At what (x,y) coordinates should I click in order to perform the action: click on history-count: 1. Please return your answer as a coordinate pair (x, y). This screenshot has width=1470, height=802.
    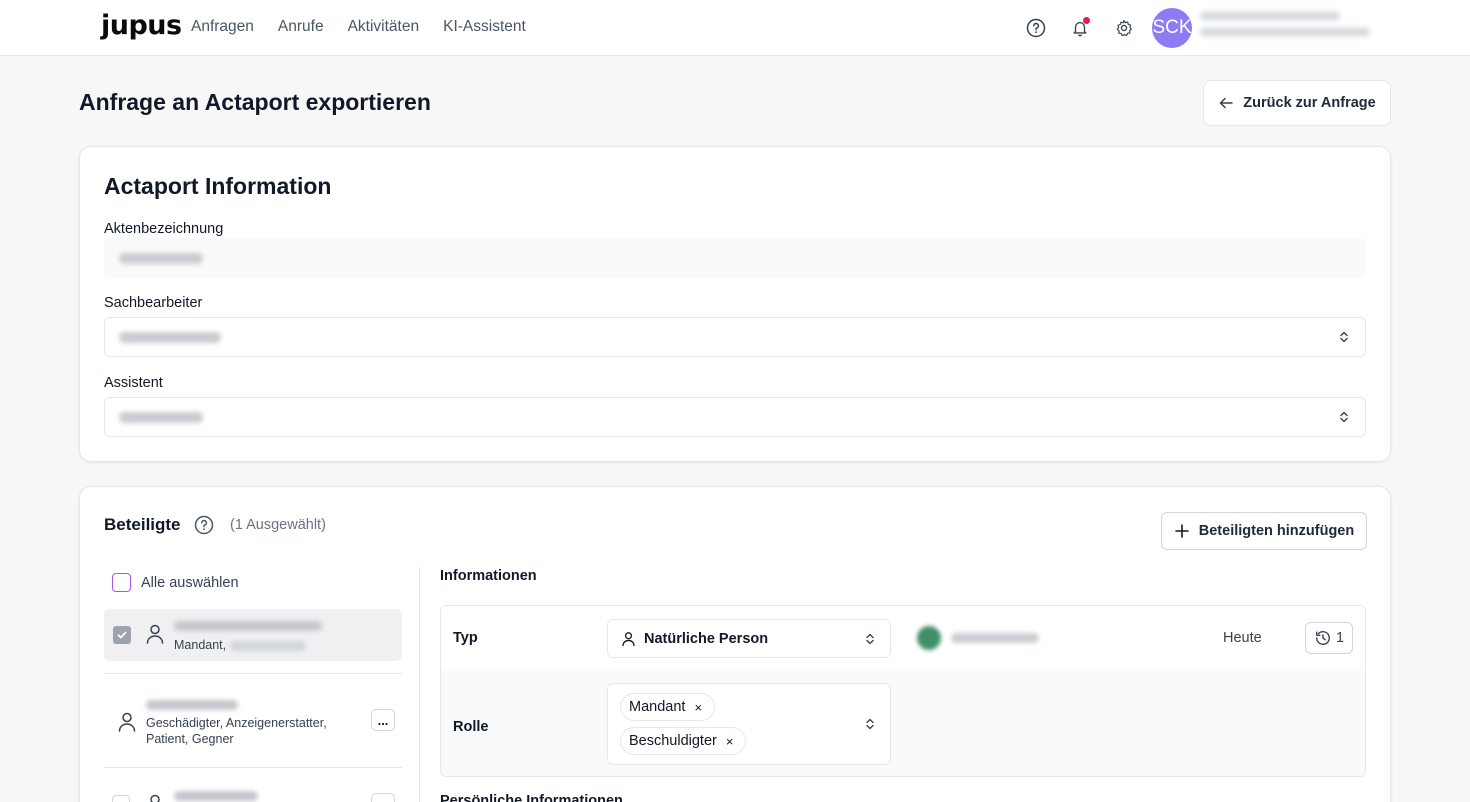
    Looking at the image, I should click on (1340, 638).